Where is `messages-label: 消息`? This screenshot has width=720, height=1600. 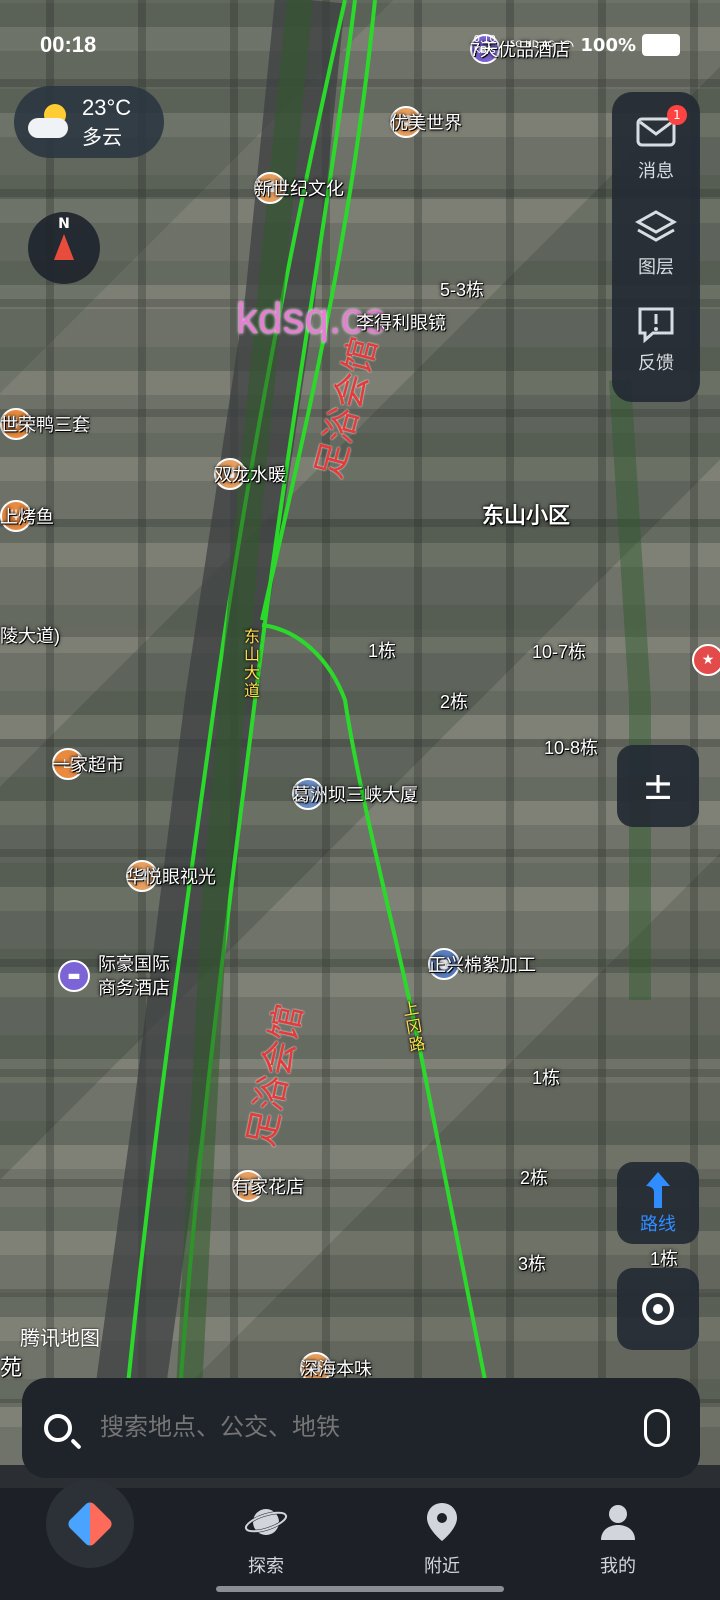
messages-label: 消息 is located at coordinates (656, 171).